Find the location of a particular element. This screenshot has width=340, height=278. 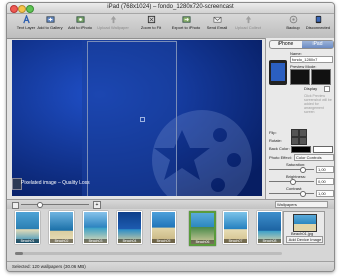

export-to-iphoto-icon is located at coordinates (186, 19).